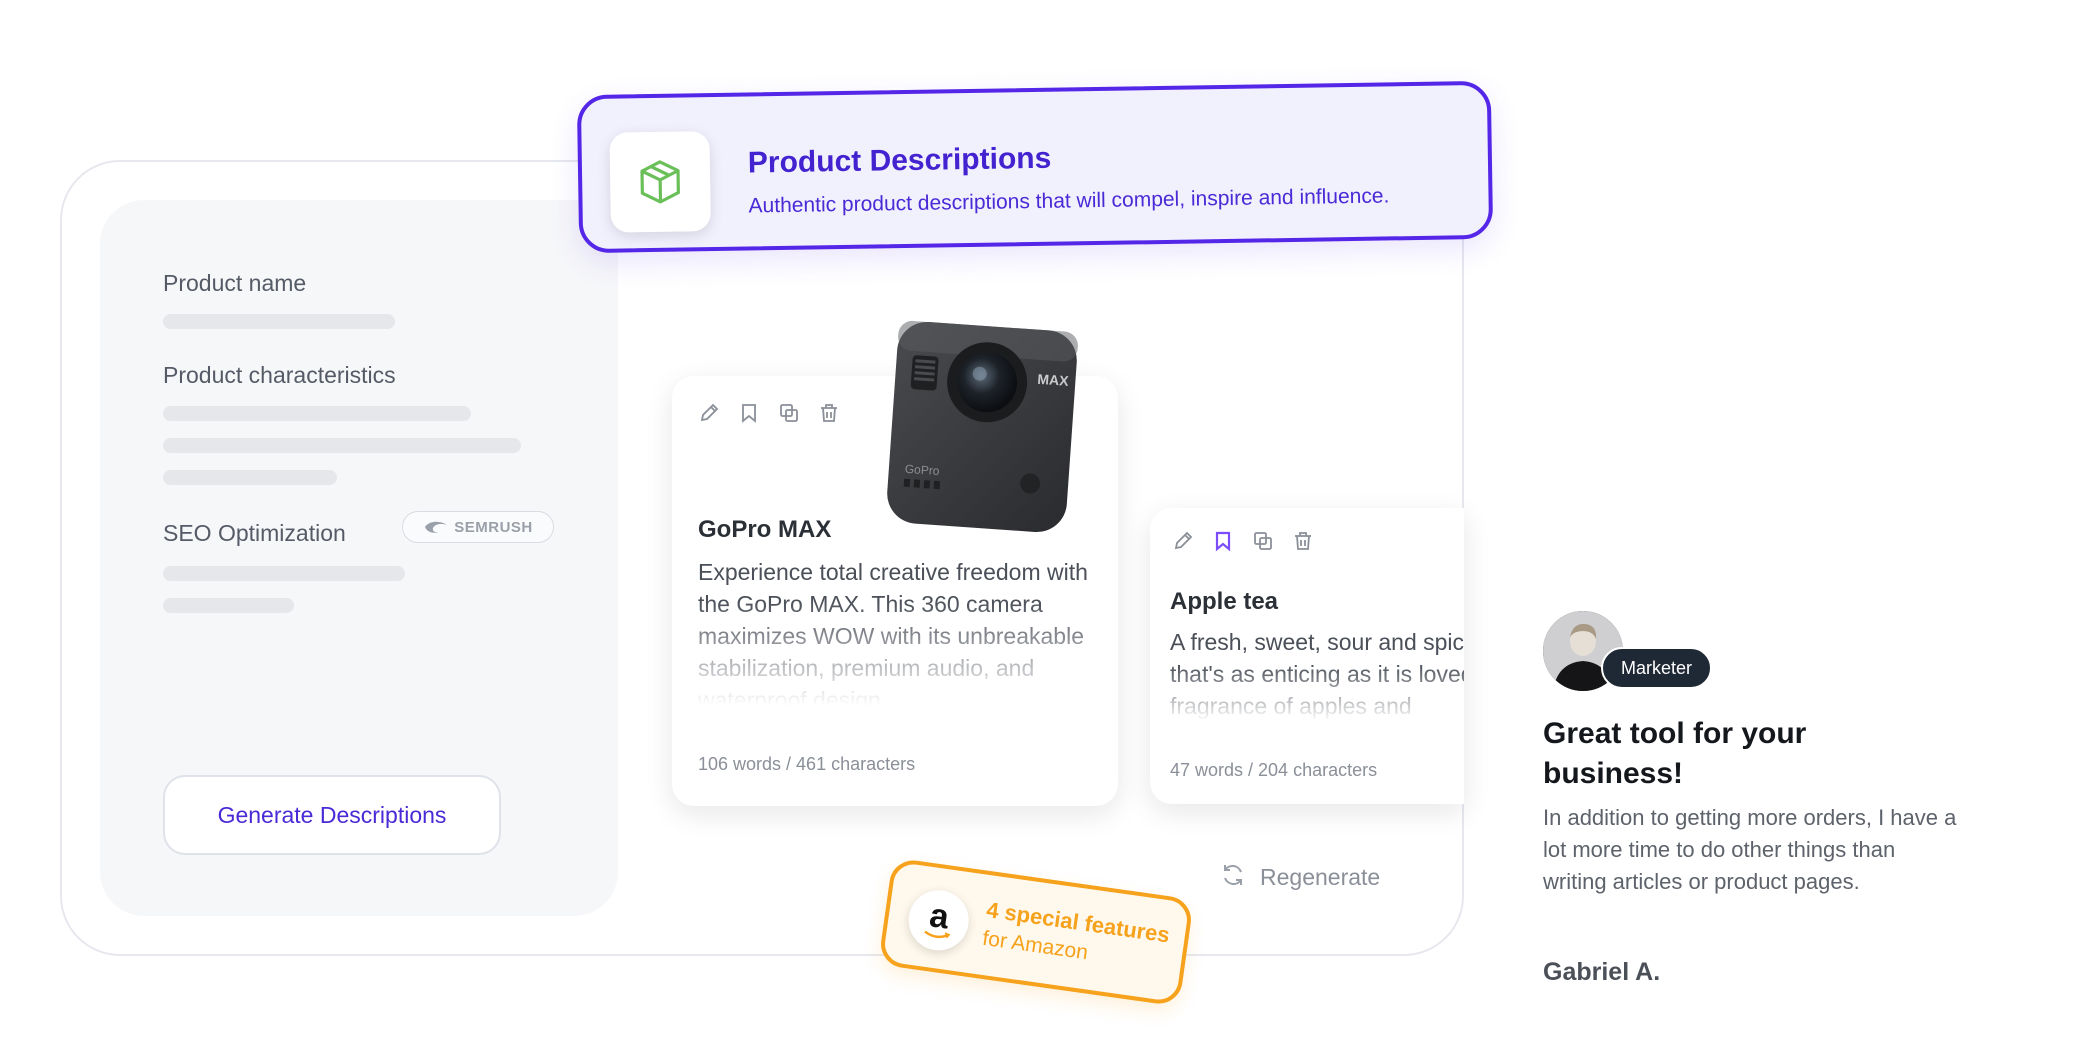  Describe the element at coordinates (765, 529) in the screenshot. I see `card-title: GoPro MAX` at that location.